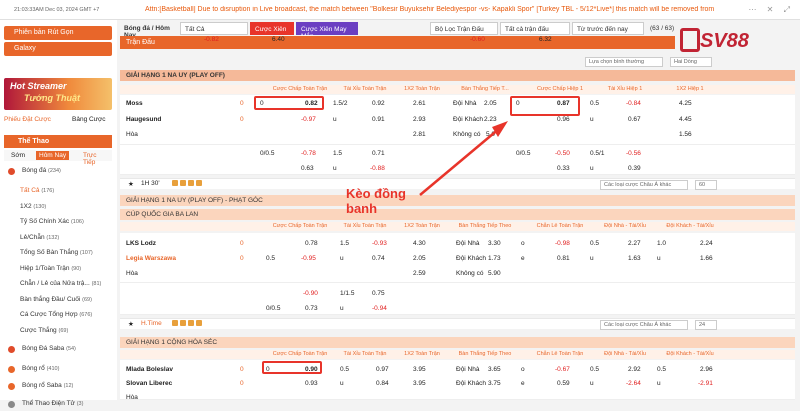 This screenshot has height=411, width=800. What do you see at coordinates (11, 404) in the screenshot?
I see `esports-icon` at bounding box center [11, 404].